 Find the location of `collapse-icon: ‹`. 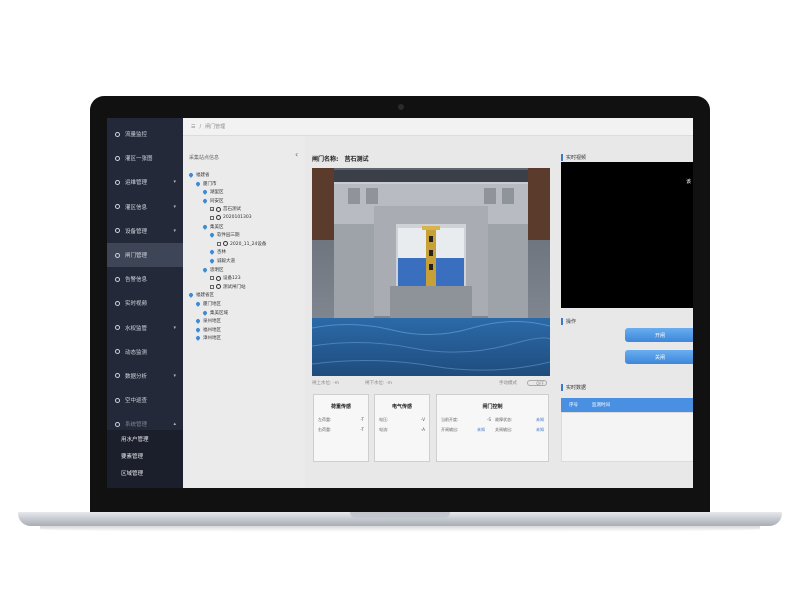

collapse-icon: ‹ is located at coordinates (296, 154).